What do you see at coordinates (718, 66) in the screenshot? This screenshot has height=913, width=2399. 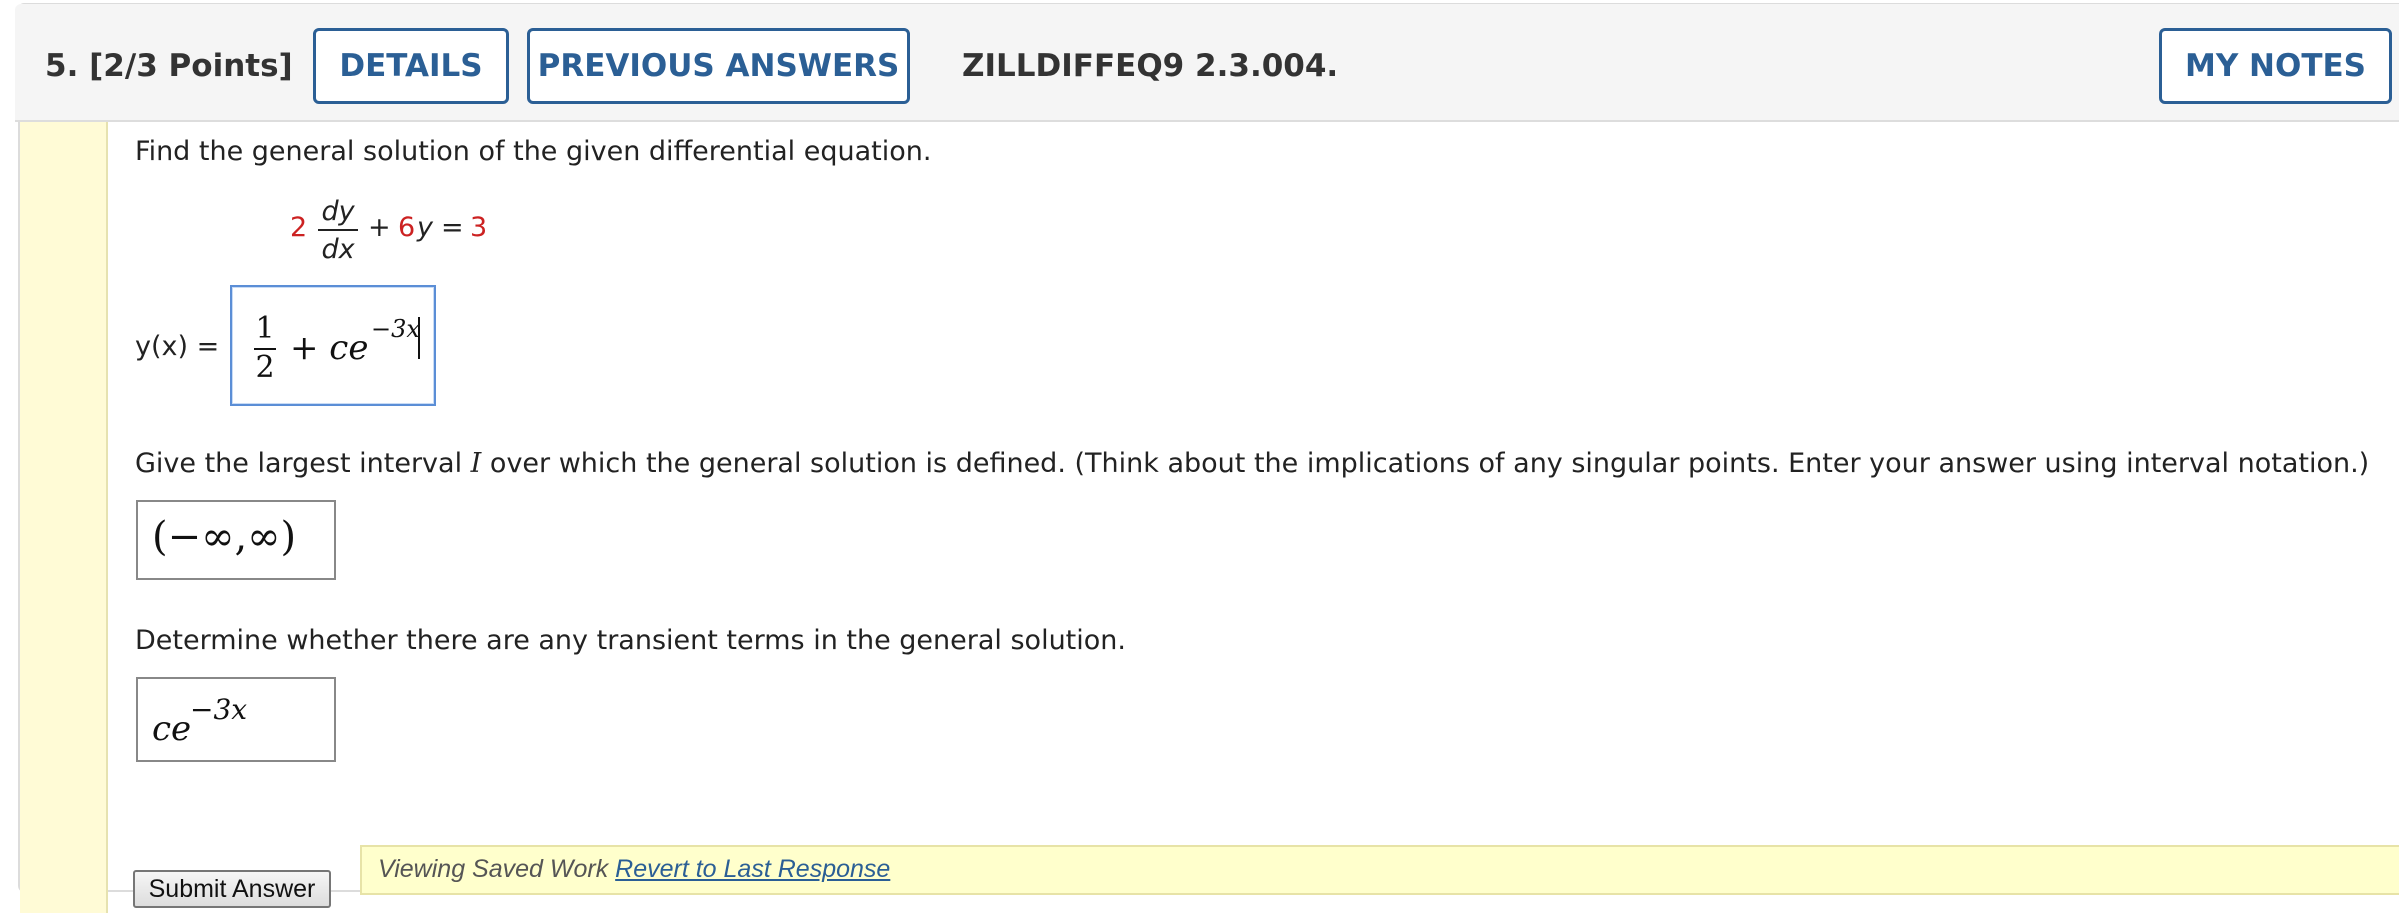 I see `previous-answers-button: PREVIOUS ANSWERS` at bounding box center [718, 66].